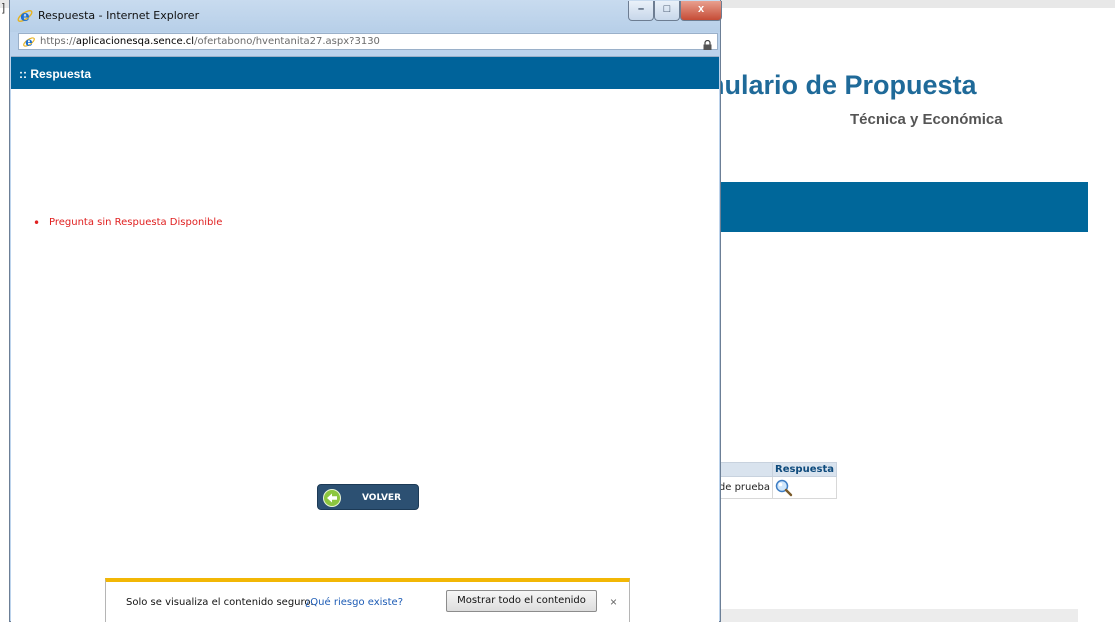  I want to click on window-titlebar: e Respuesta - Internet Explorer – □ x, so click(366, 16).